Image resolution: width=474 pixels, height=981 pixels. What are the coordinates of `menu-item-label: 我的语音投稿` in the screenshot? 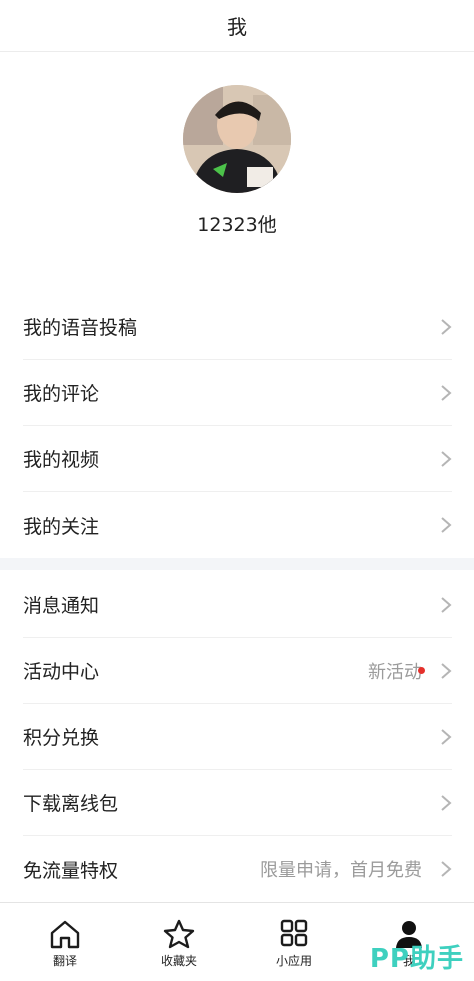 It's located at (80, 328).